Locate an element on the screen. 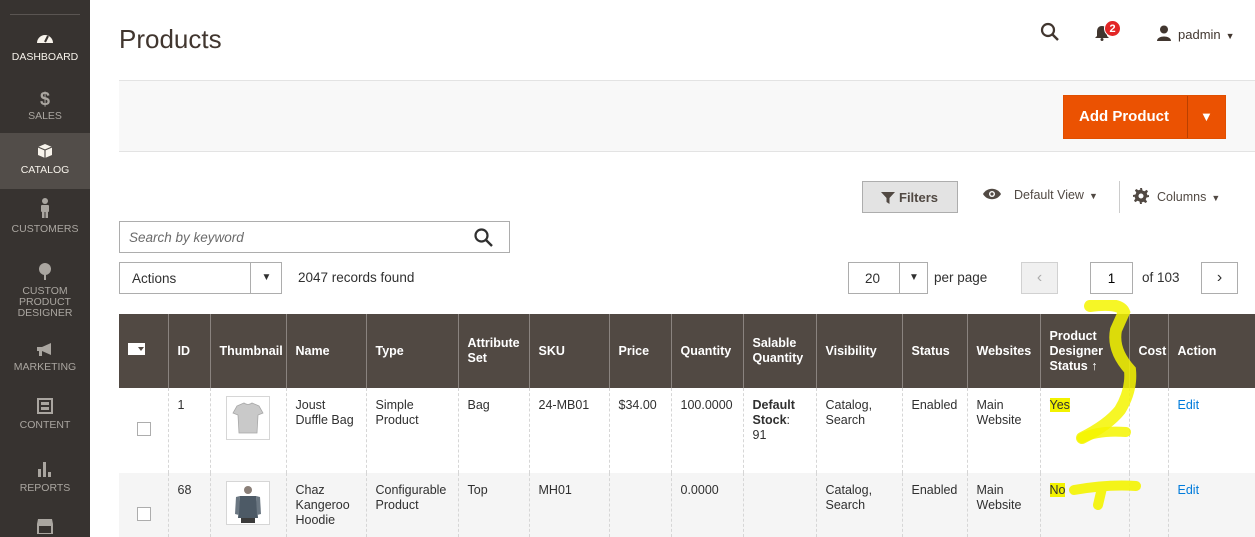 This screenshot has height=537, width=1255. per-page-dropdown: 20 ▼ is located at coordinates (888, 278).